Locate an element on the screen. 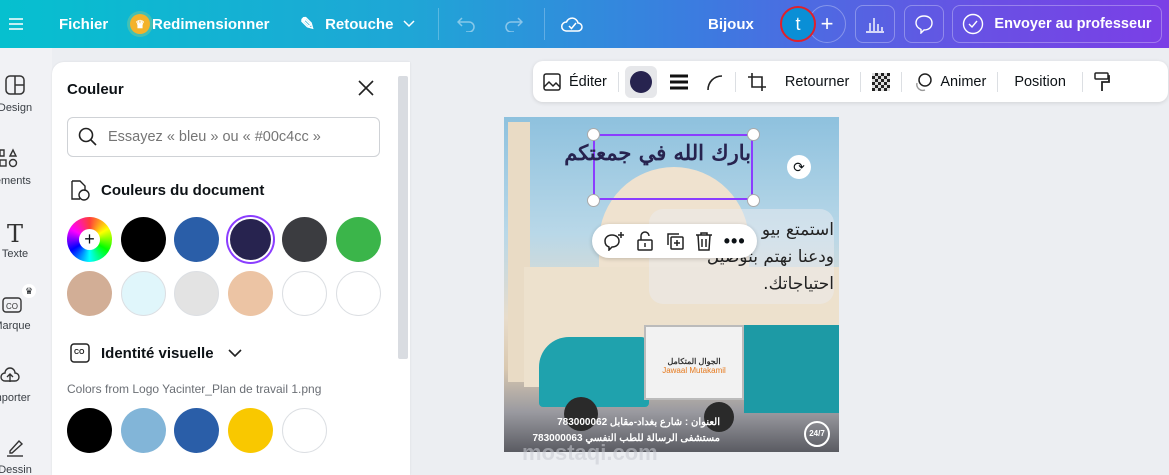  redo-icon is located at coordinates (514, 24).